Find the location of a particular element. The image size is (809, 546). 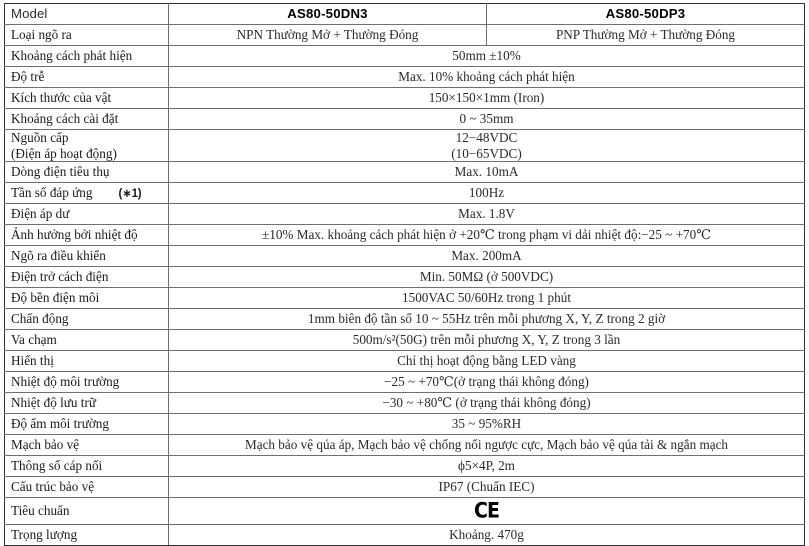

table-row: Thông số cáp nối ϕ5×4P, 2m is located at coordinates (404, 466).